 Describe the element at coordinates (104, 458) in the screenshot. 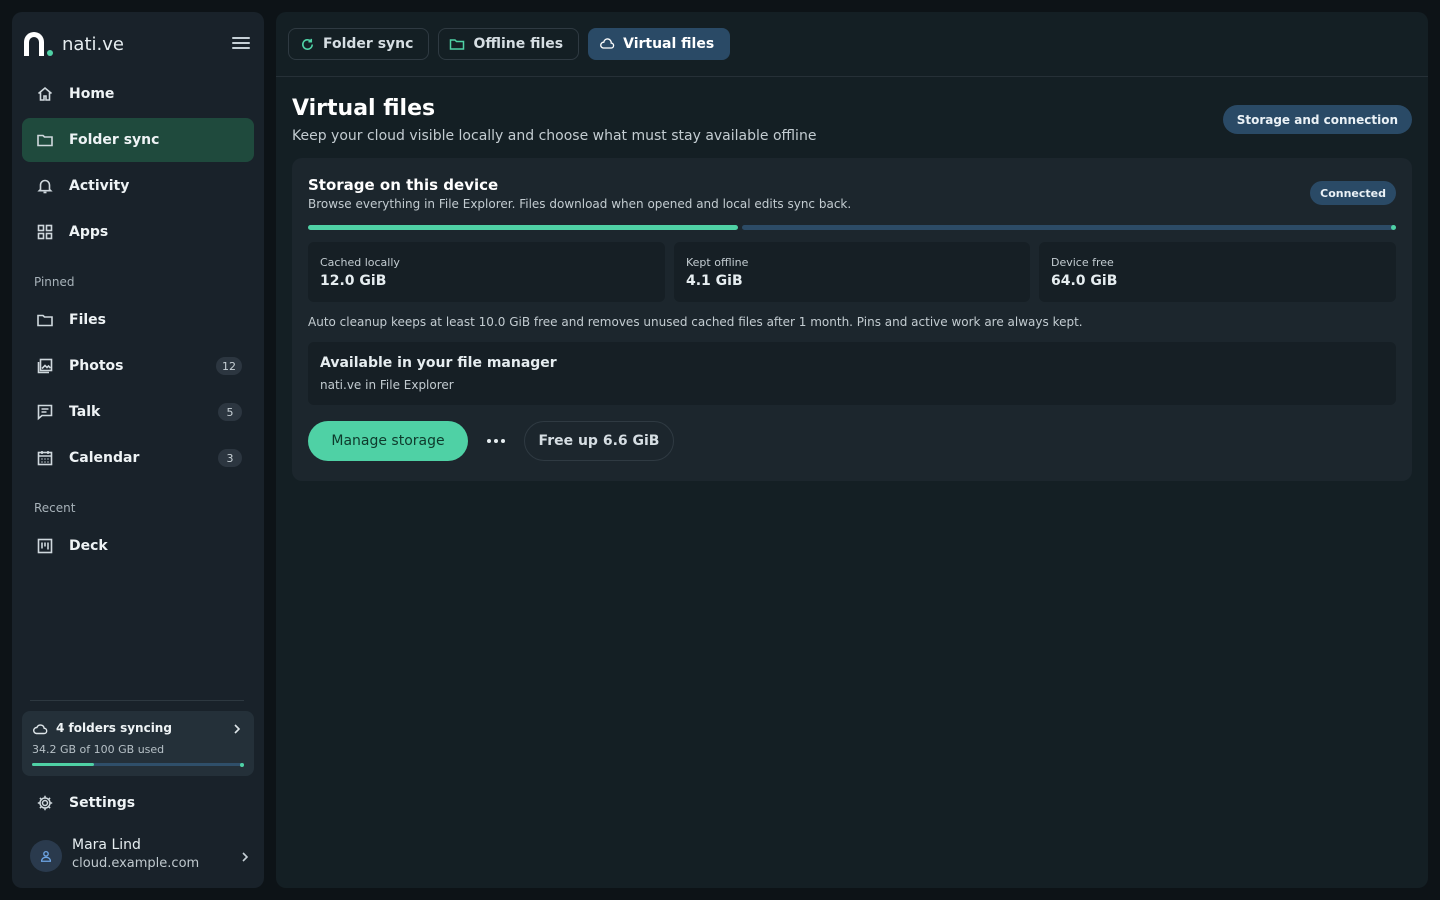

I see `nav-item-label: Calendar` at that location.